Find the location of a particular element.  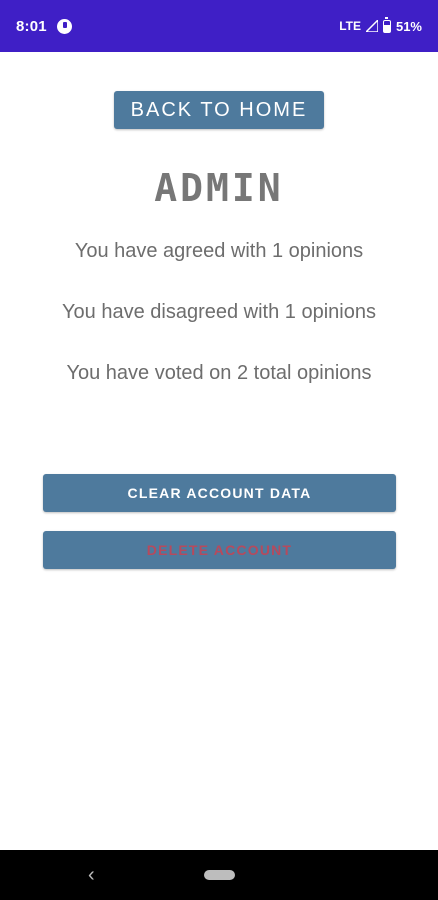

navigation-bar: ‹ is located at coordinates (219, 875).